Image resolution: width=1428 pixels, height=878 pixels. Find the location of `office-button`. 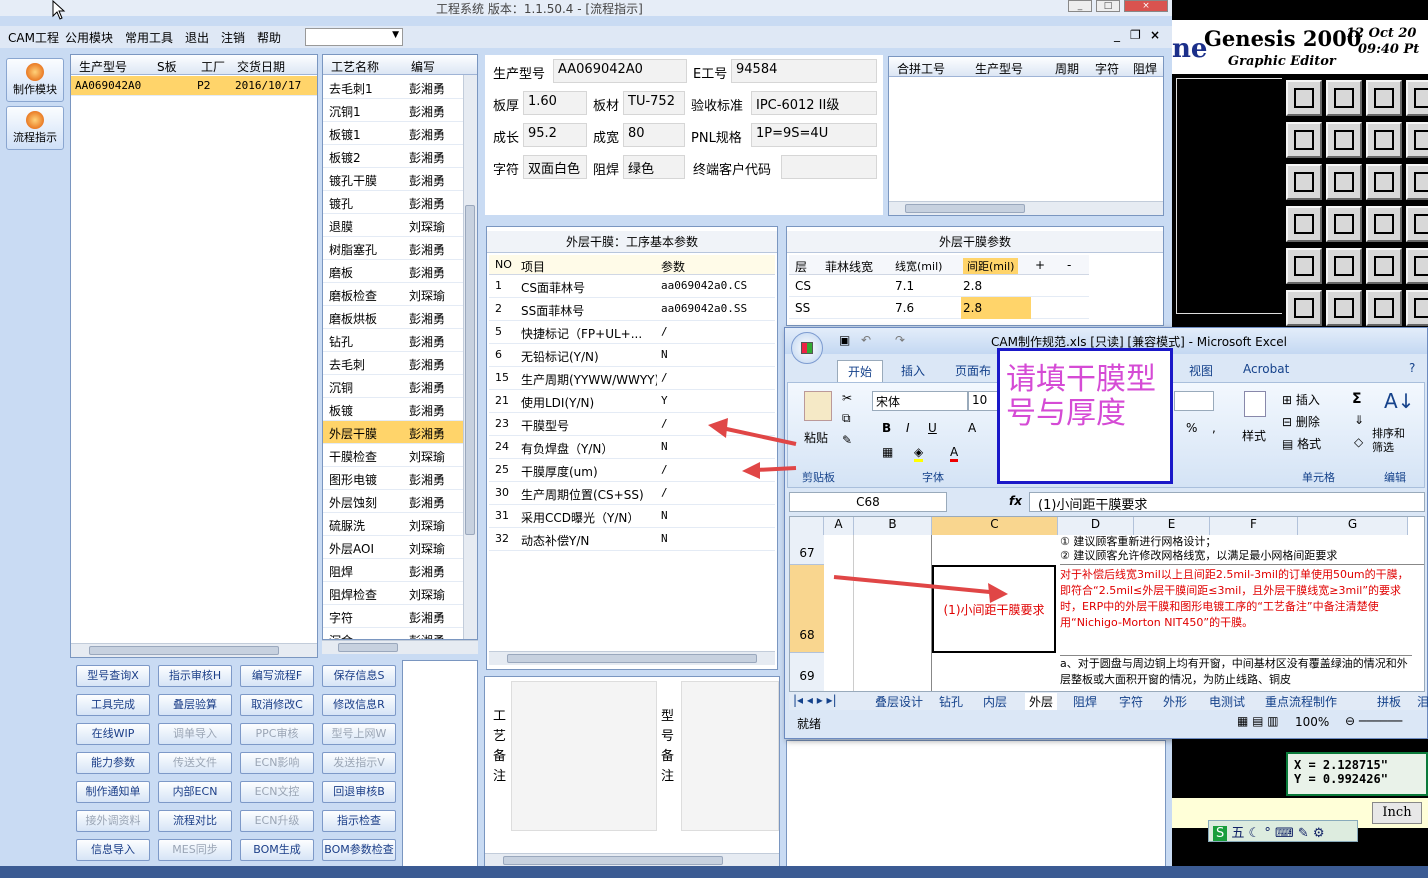

office-button is located at coordinates (807, 348).